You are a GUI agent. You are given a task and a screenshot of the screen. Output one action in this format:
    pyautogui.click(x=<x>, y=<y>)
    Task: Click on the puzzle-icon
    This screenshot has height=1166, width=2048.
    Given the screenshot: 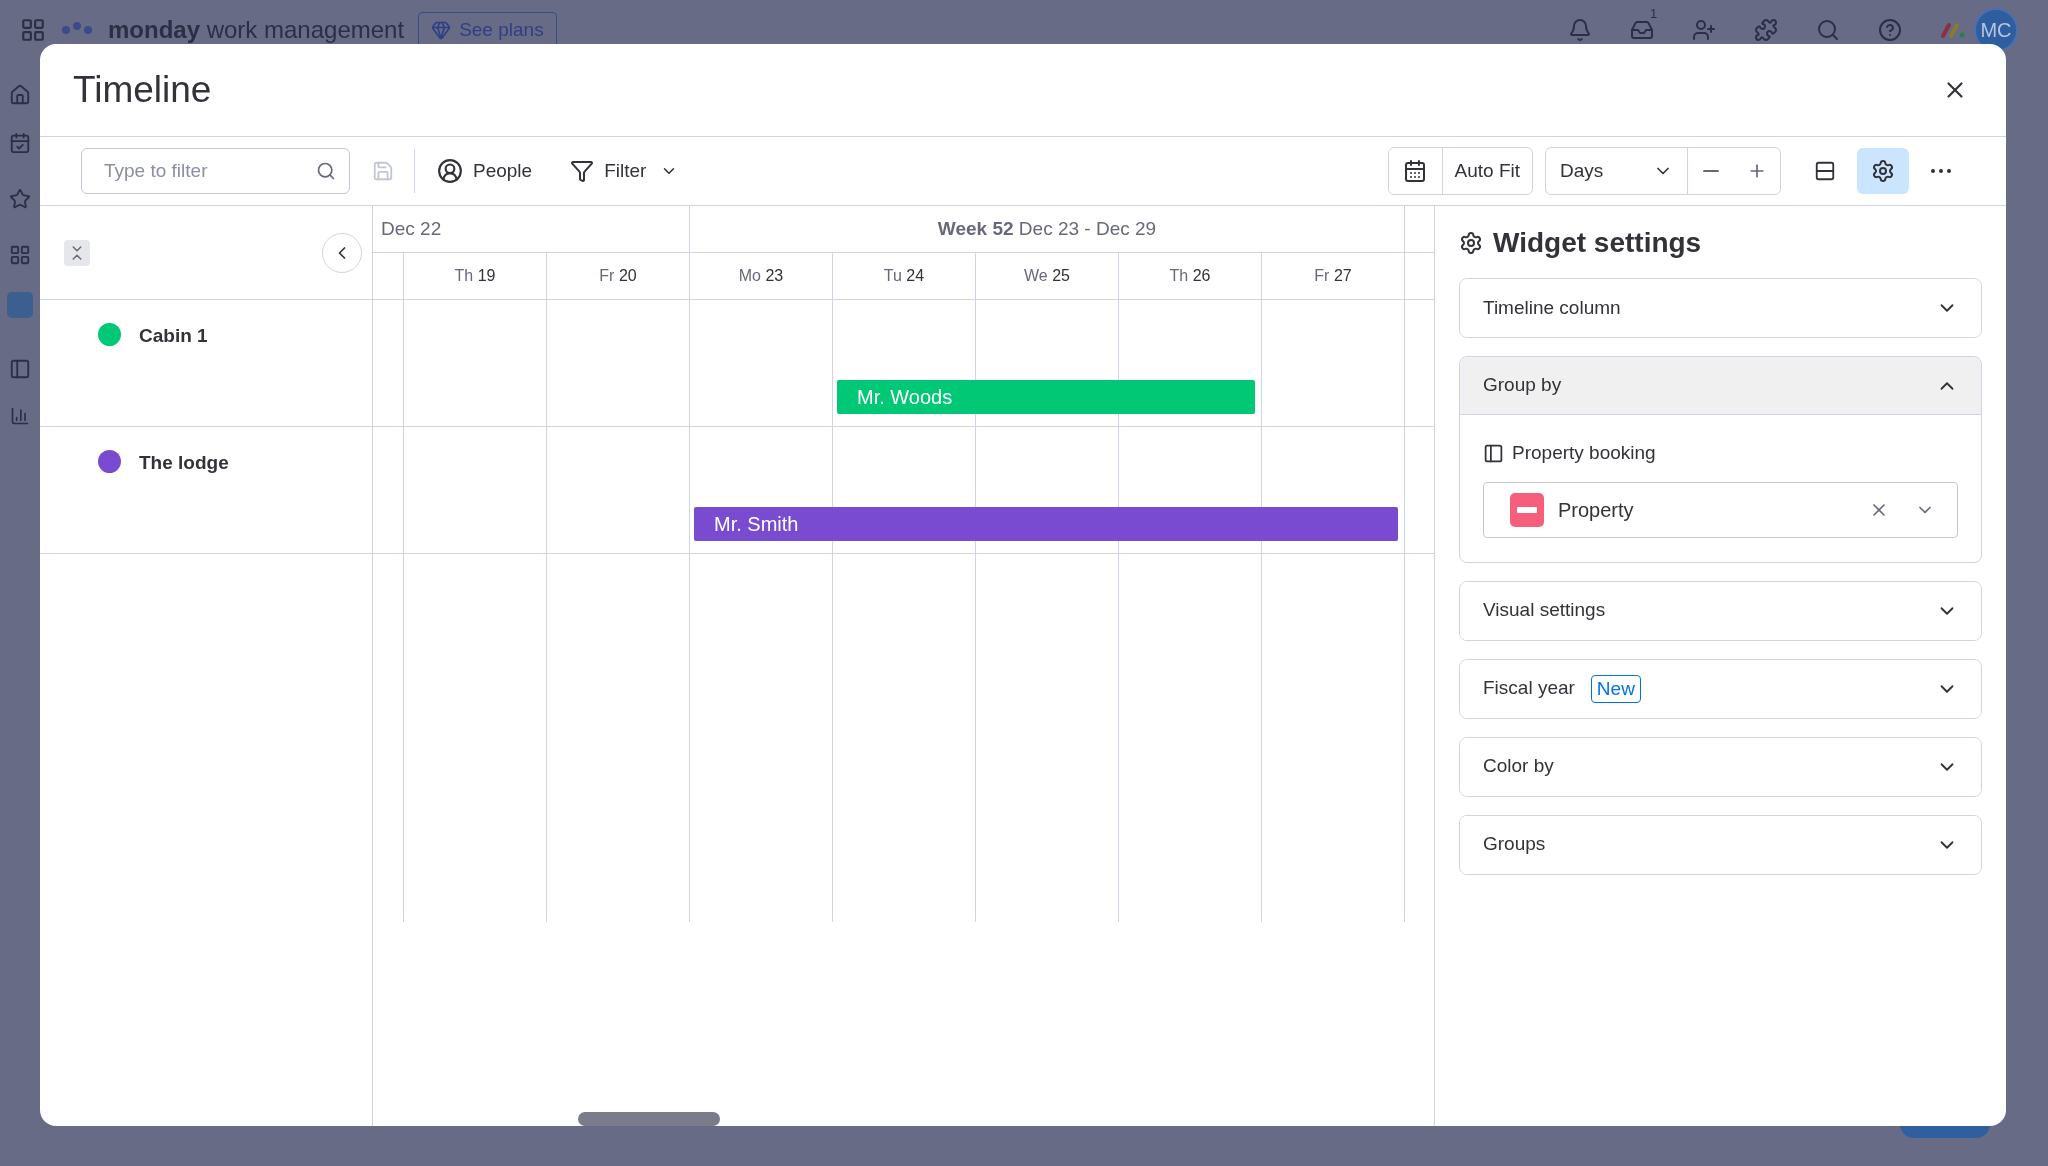 What is the action you would take?
    pyautogui.click(x=1766, y=30)
    